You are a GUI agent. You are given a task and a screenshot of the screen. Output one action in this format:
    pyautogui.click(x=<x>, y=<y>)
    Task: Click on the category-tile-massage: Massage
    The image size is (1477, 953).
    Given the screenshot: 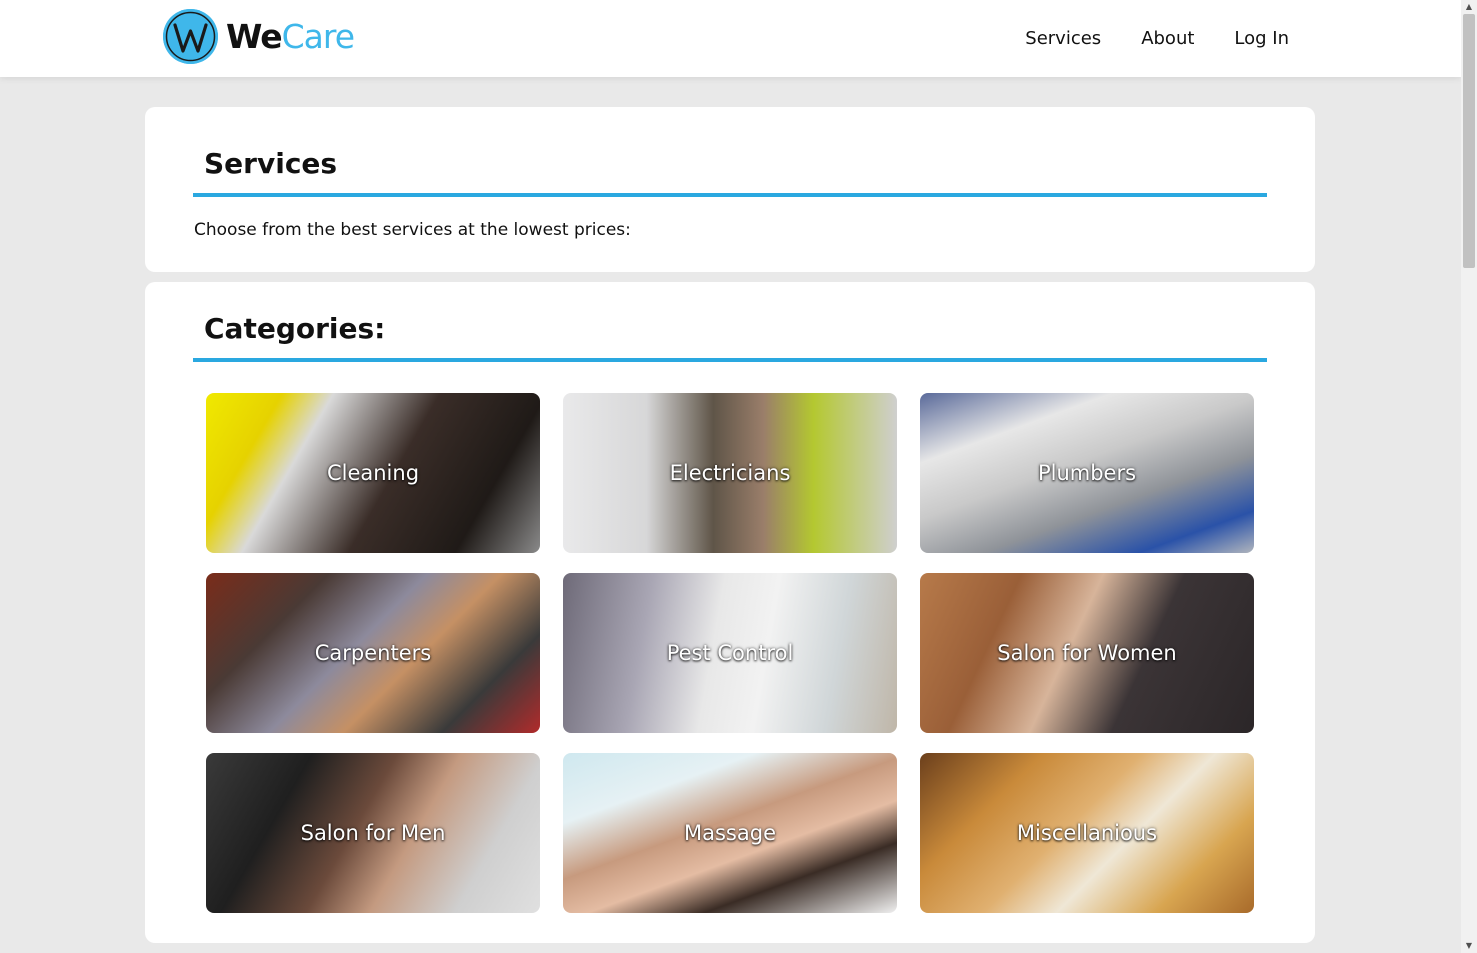 What is the action you would take?
    pyautogui.click(x=730, y=833)
    